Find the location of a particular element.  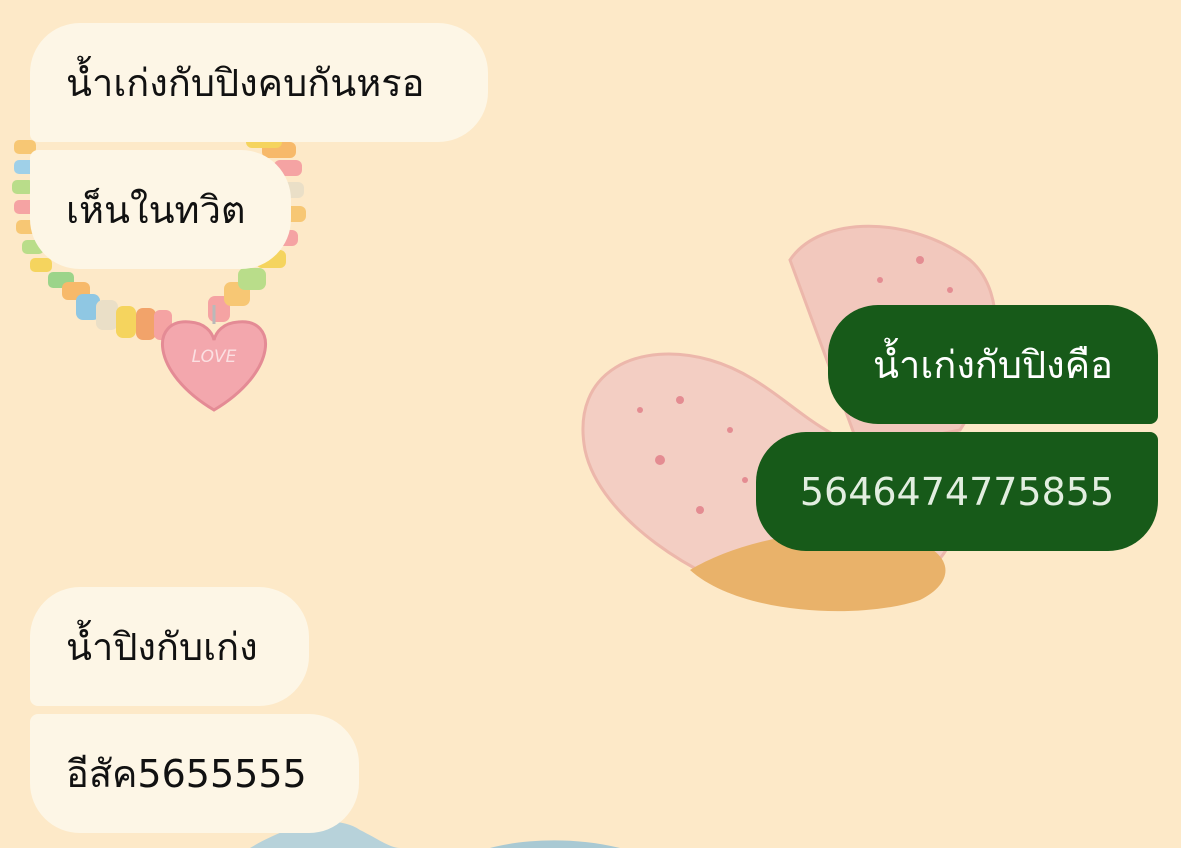

outgoing-message: น้ำเก่งกับปิงคือ is located at coordinates (993, 364).